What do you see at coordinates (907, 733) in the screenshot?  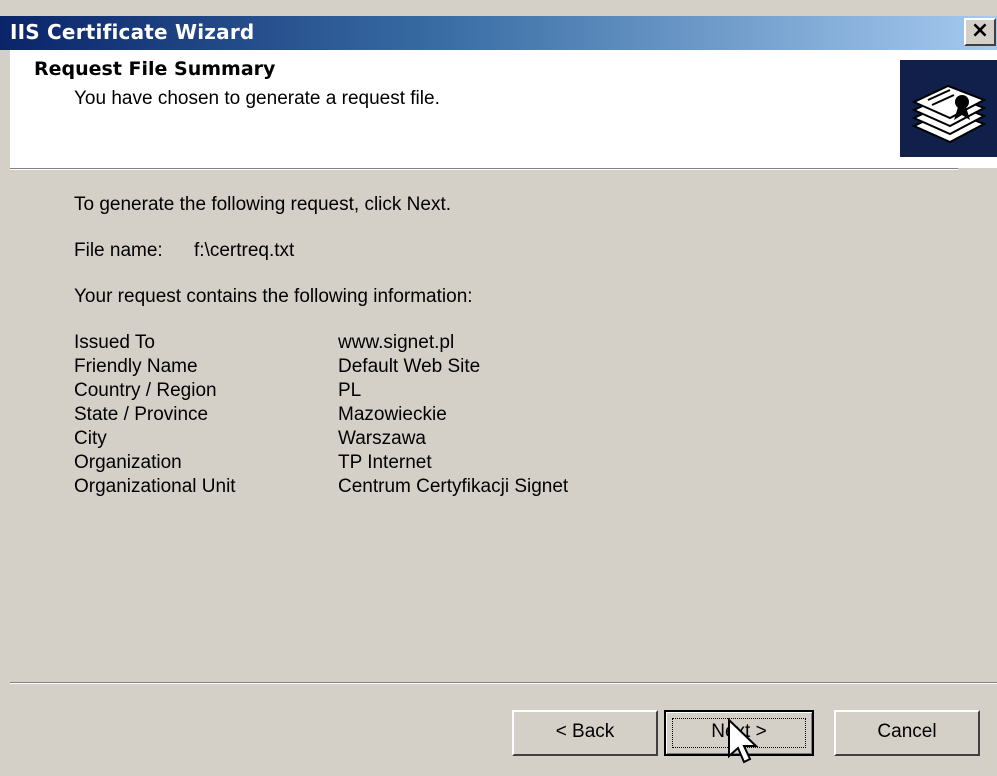 I see `cancel-button: Cancel` at bounding box center [907, 733].